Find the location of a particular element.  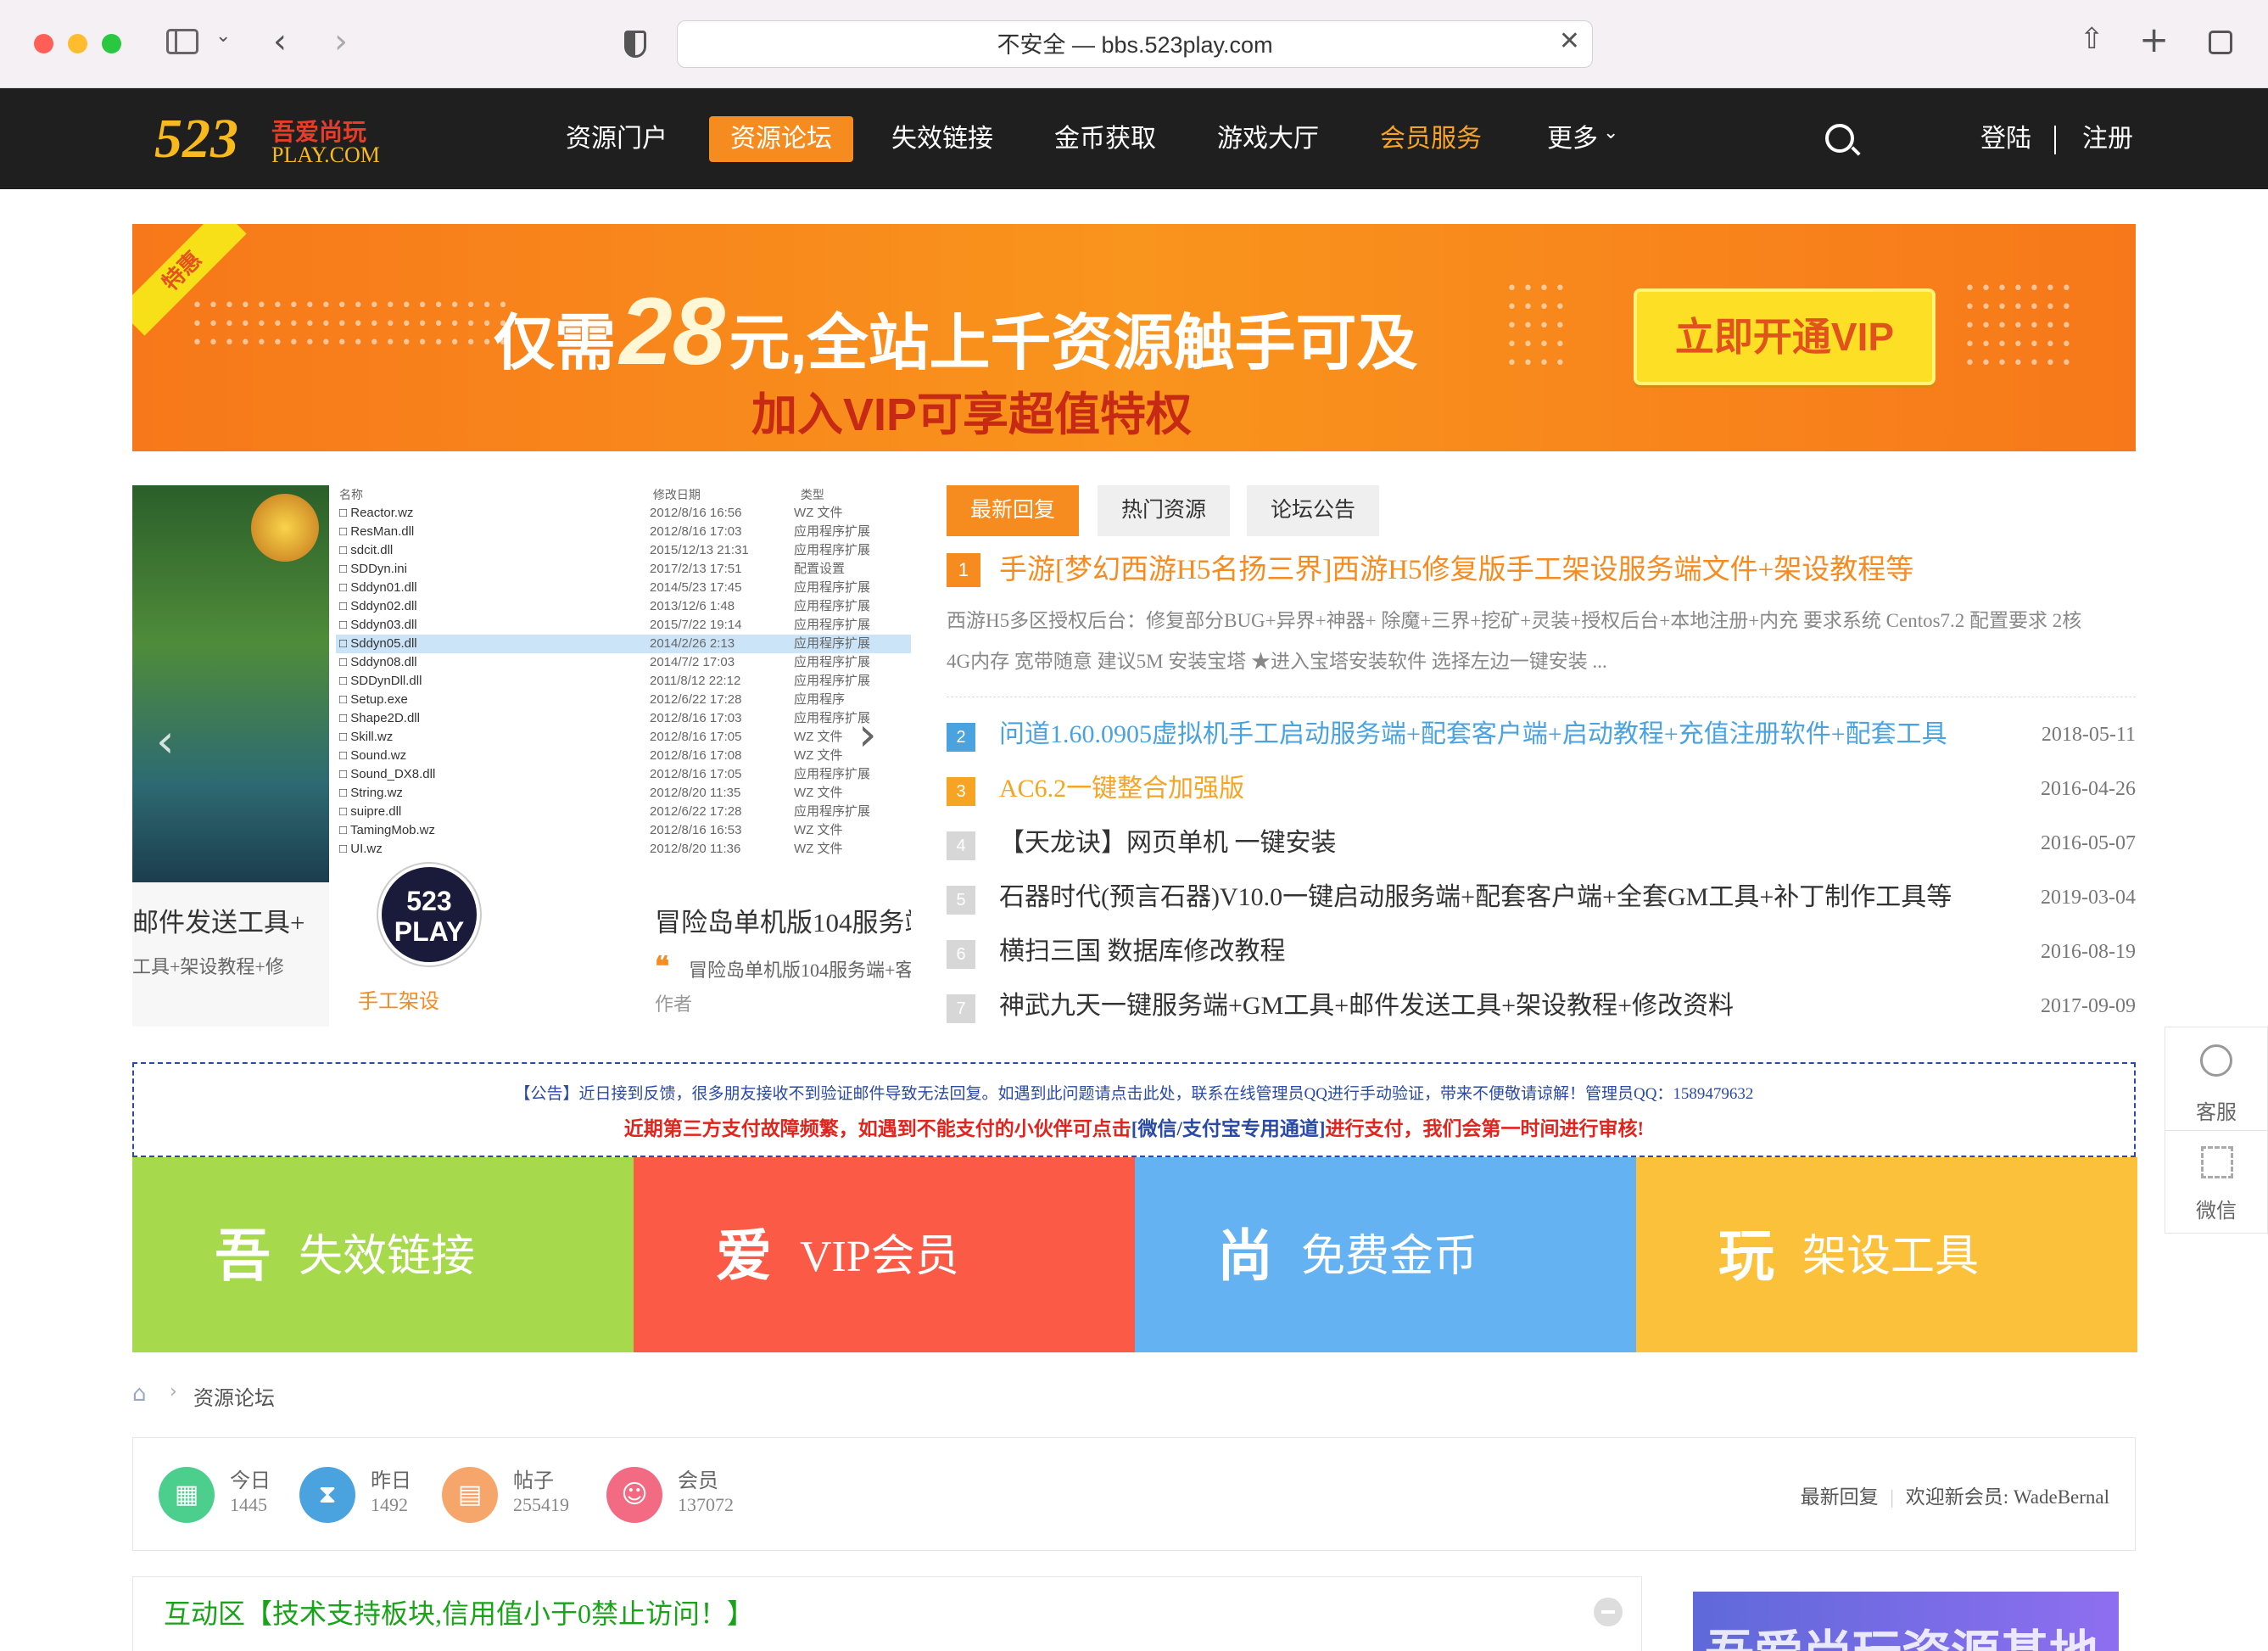

browser-toolbar: ⌄ ‹ › 不安全 — bbs.523play.com ✕ ⇧ + is located at coordinates (1134, 44).